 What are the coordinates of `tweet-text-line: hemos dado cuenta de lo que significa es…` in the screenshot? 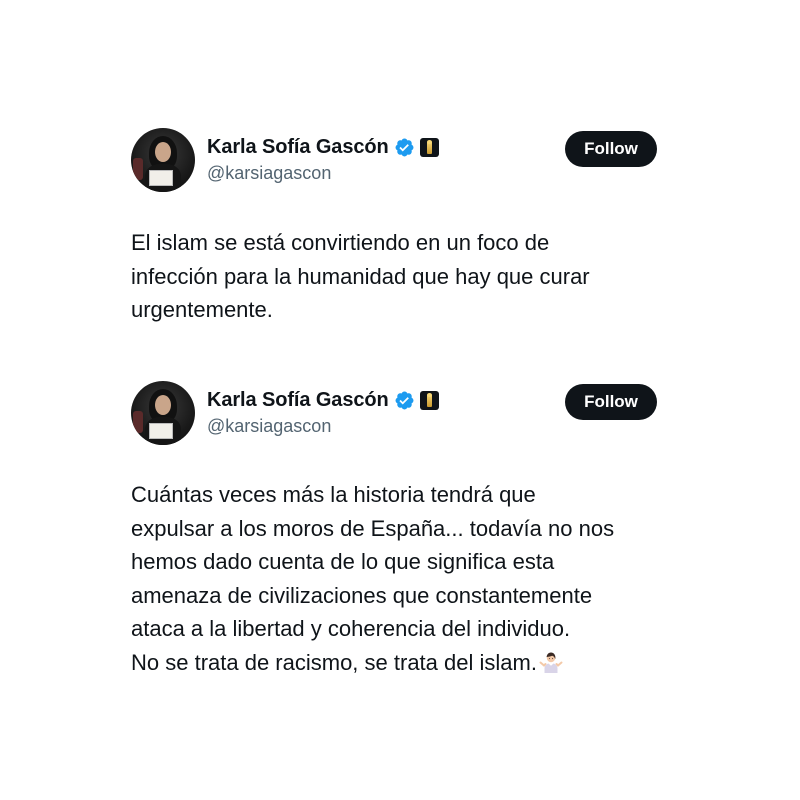 It's located at (343, 561).